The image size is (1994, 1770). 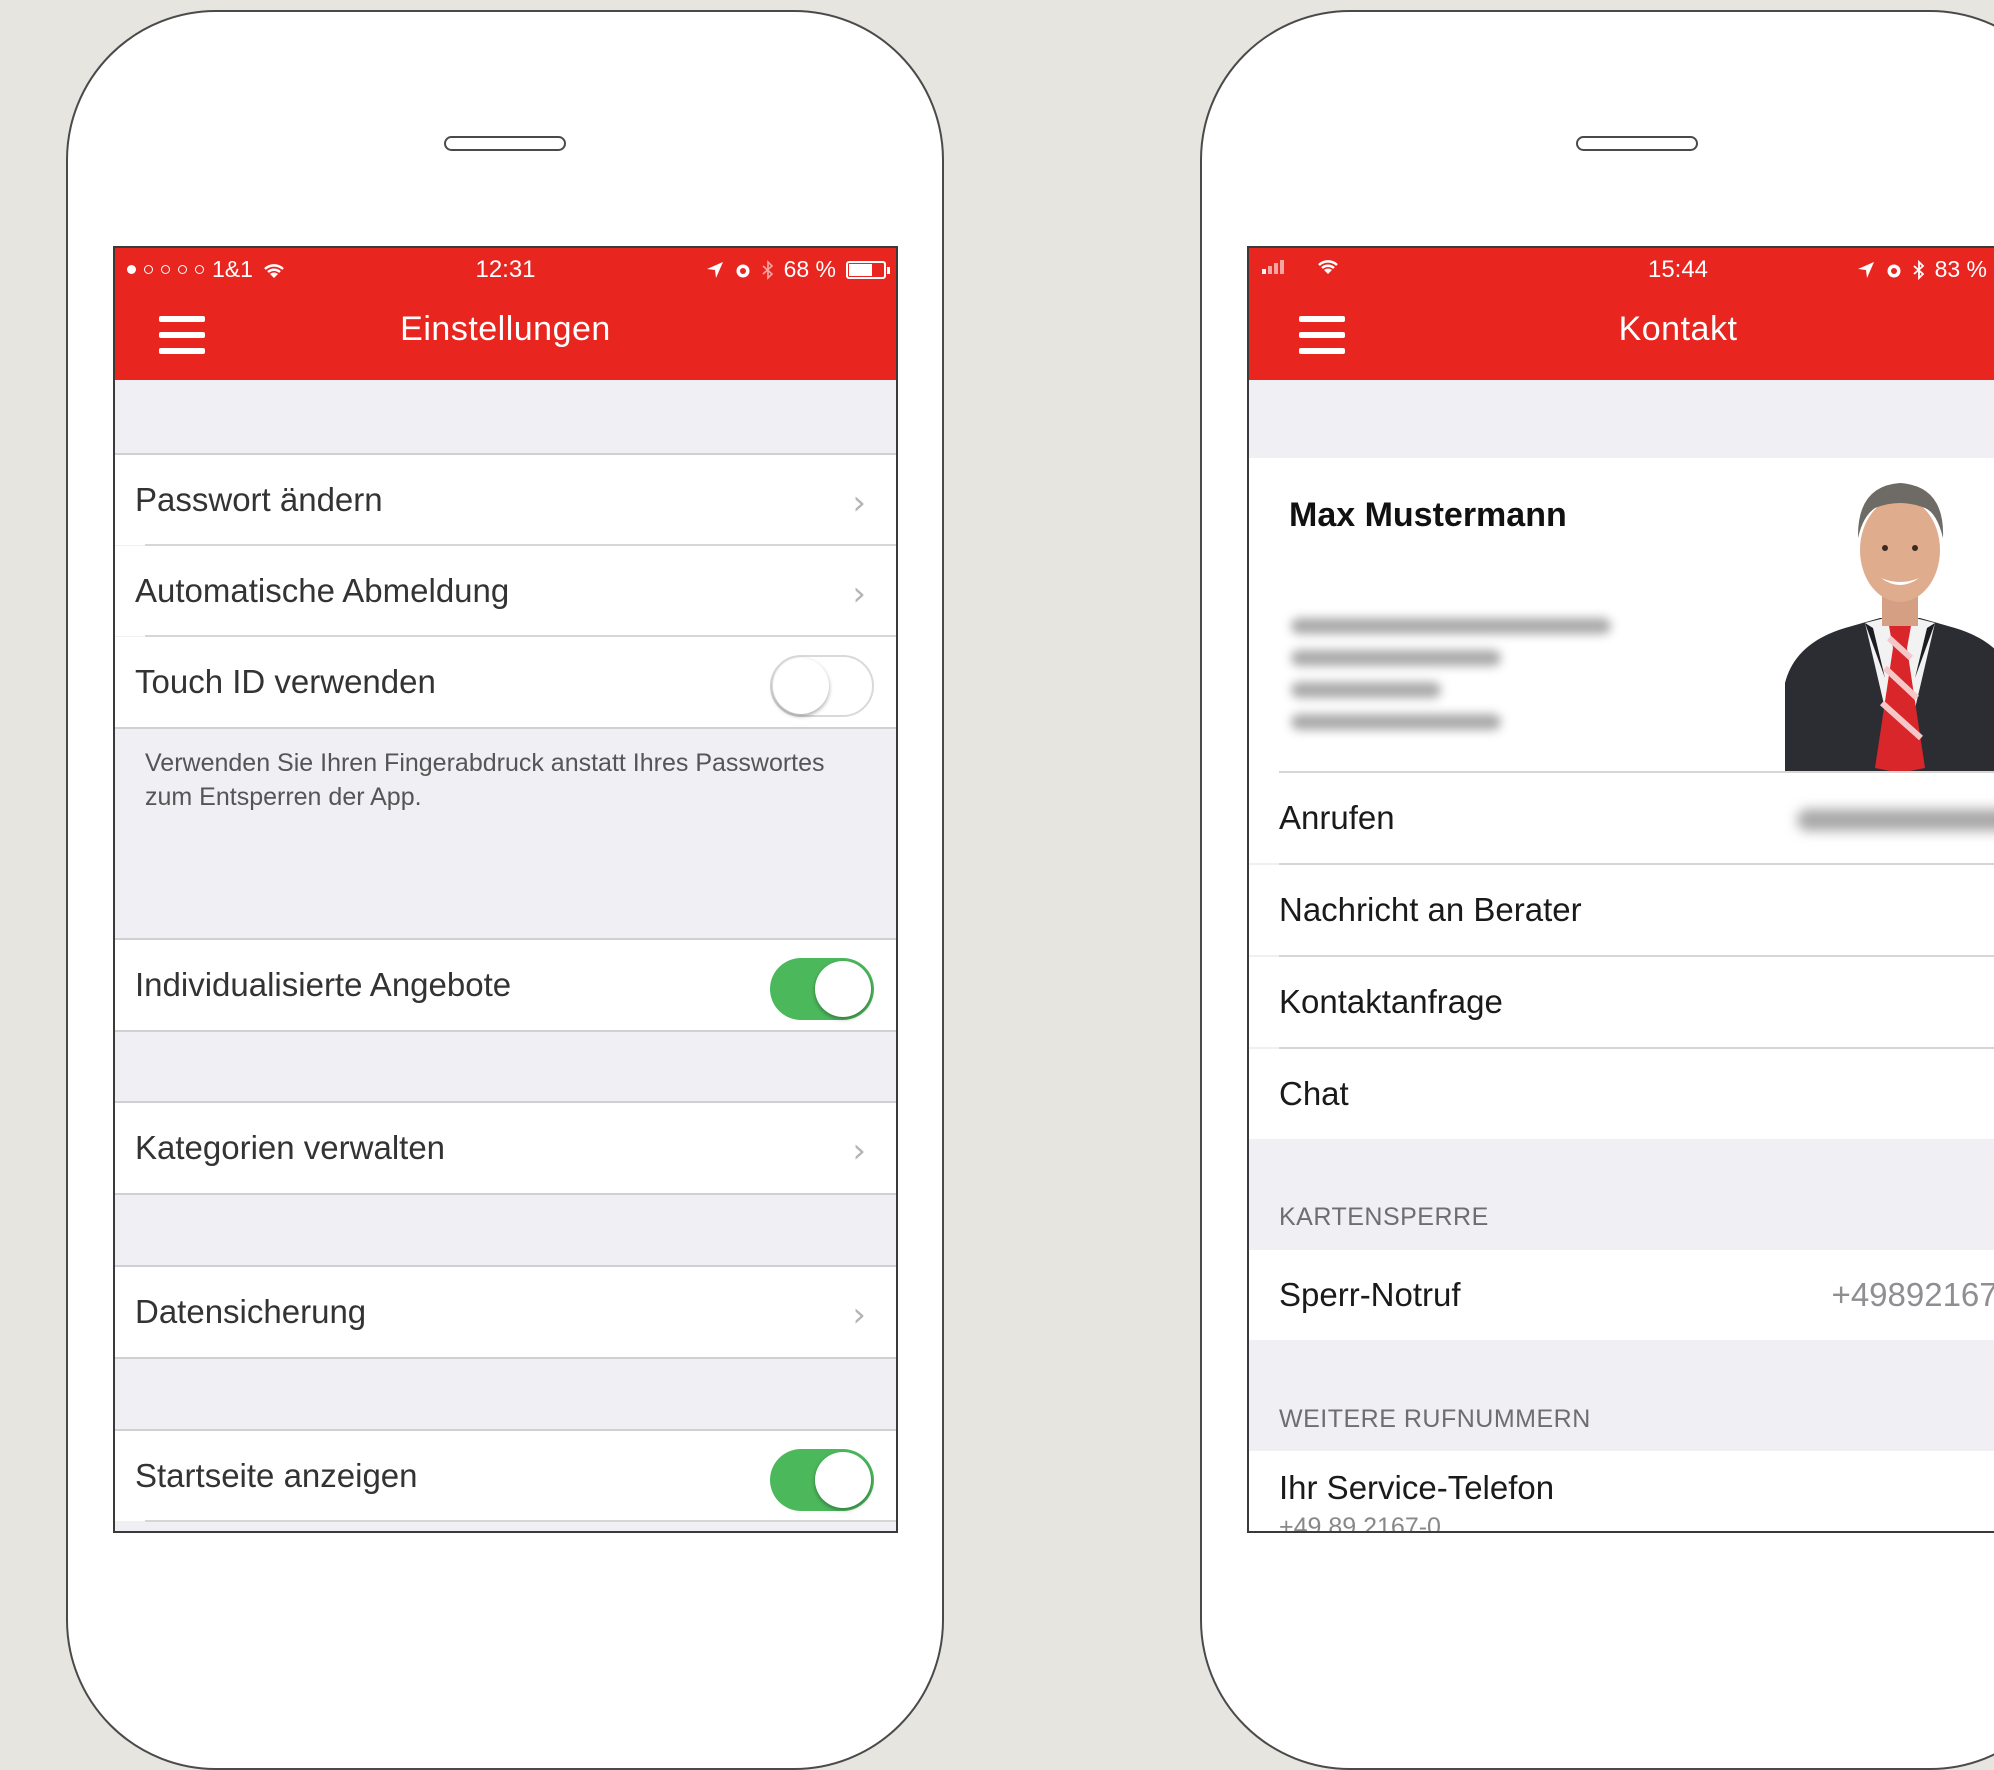 I want to click on row-auto-logout: Automatische Abmeldung ›, so click(x=505, y=591).